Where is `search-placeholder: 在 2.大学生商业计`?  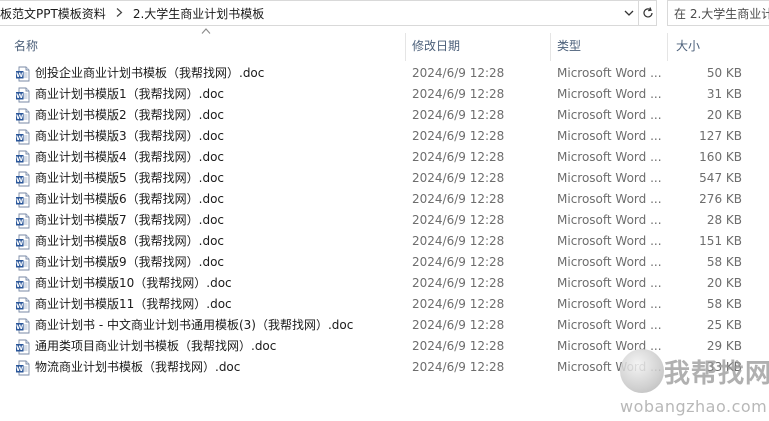 search-placeholder: 在 2.大学生商业计 is located at coordinates (721, 13).